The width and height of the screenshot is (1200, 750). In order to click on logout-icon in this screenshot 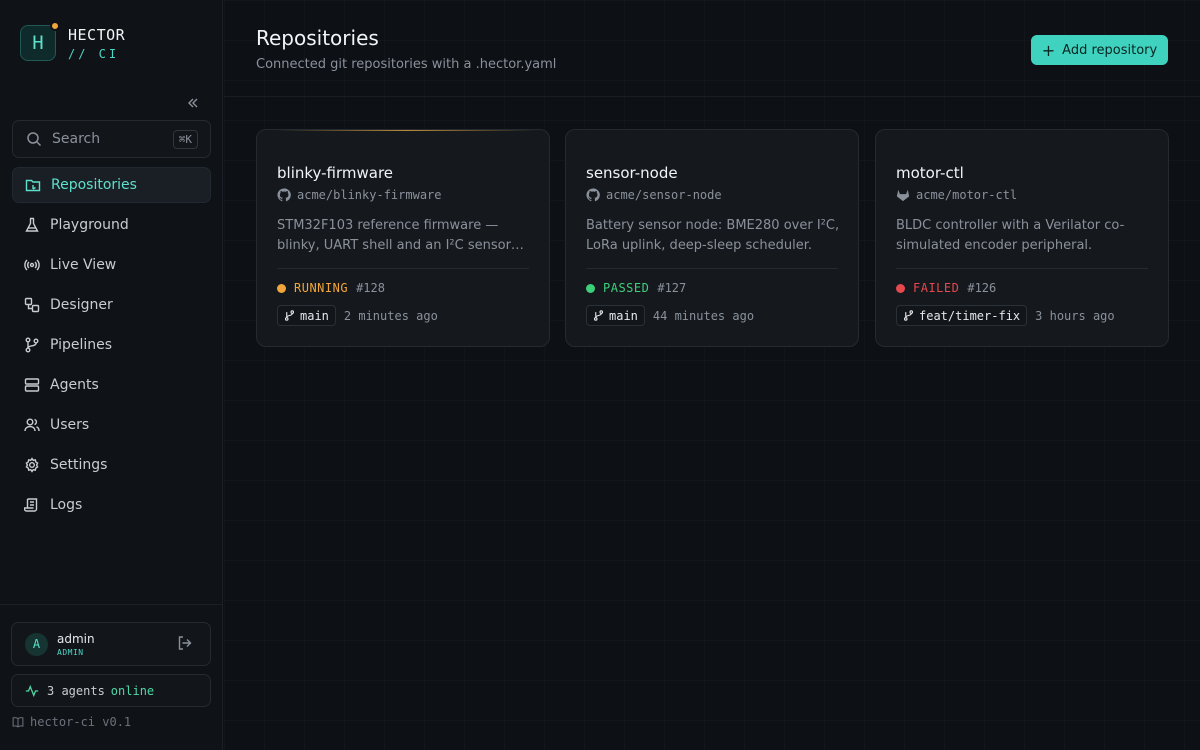, I will do `click(186, 644)`.